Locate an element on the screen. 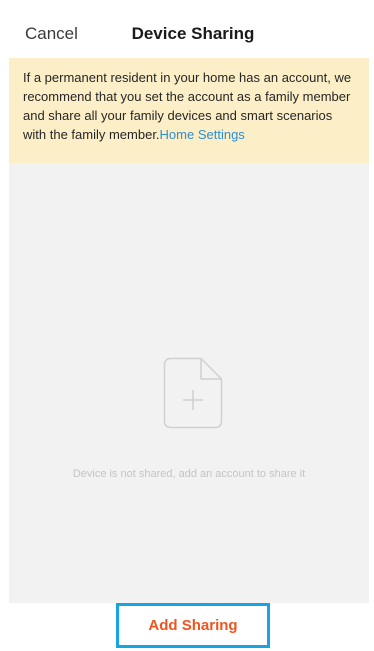 The width and height of the screenshot is (374, 651). home-settings-link: Home Settings is located at coordinates (202, 134).